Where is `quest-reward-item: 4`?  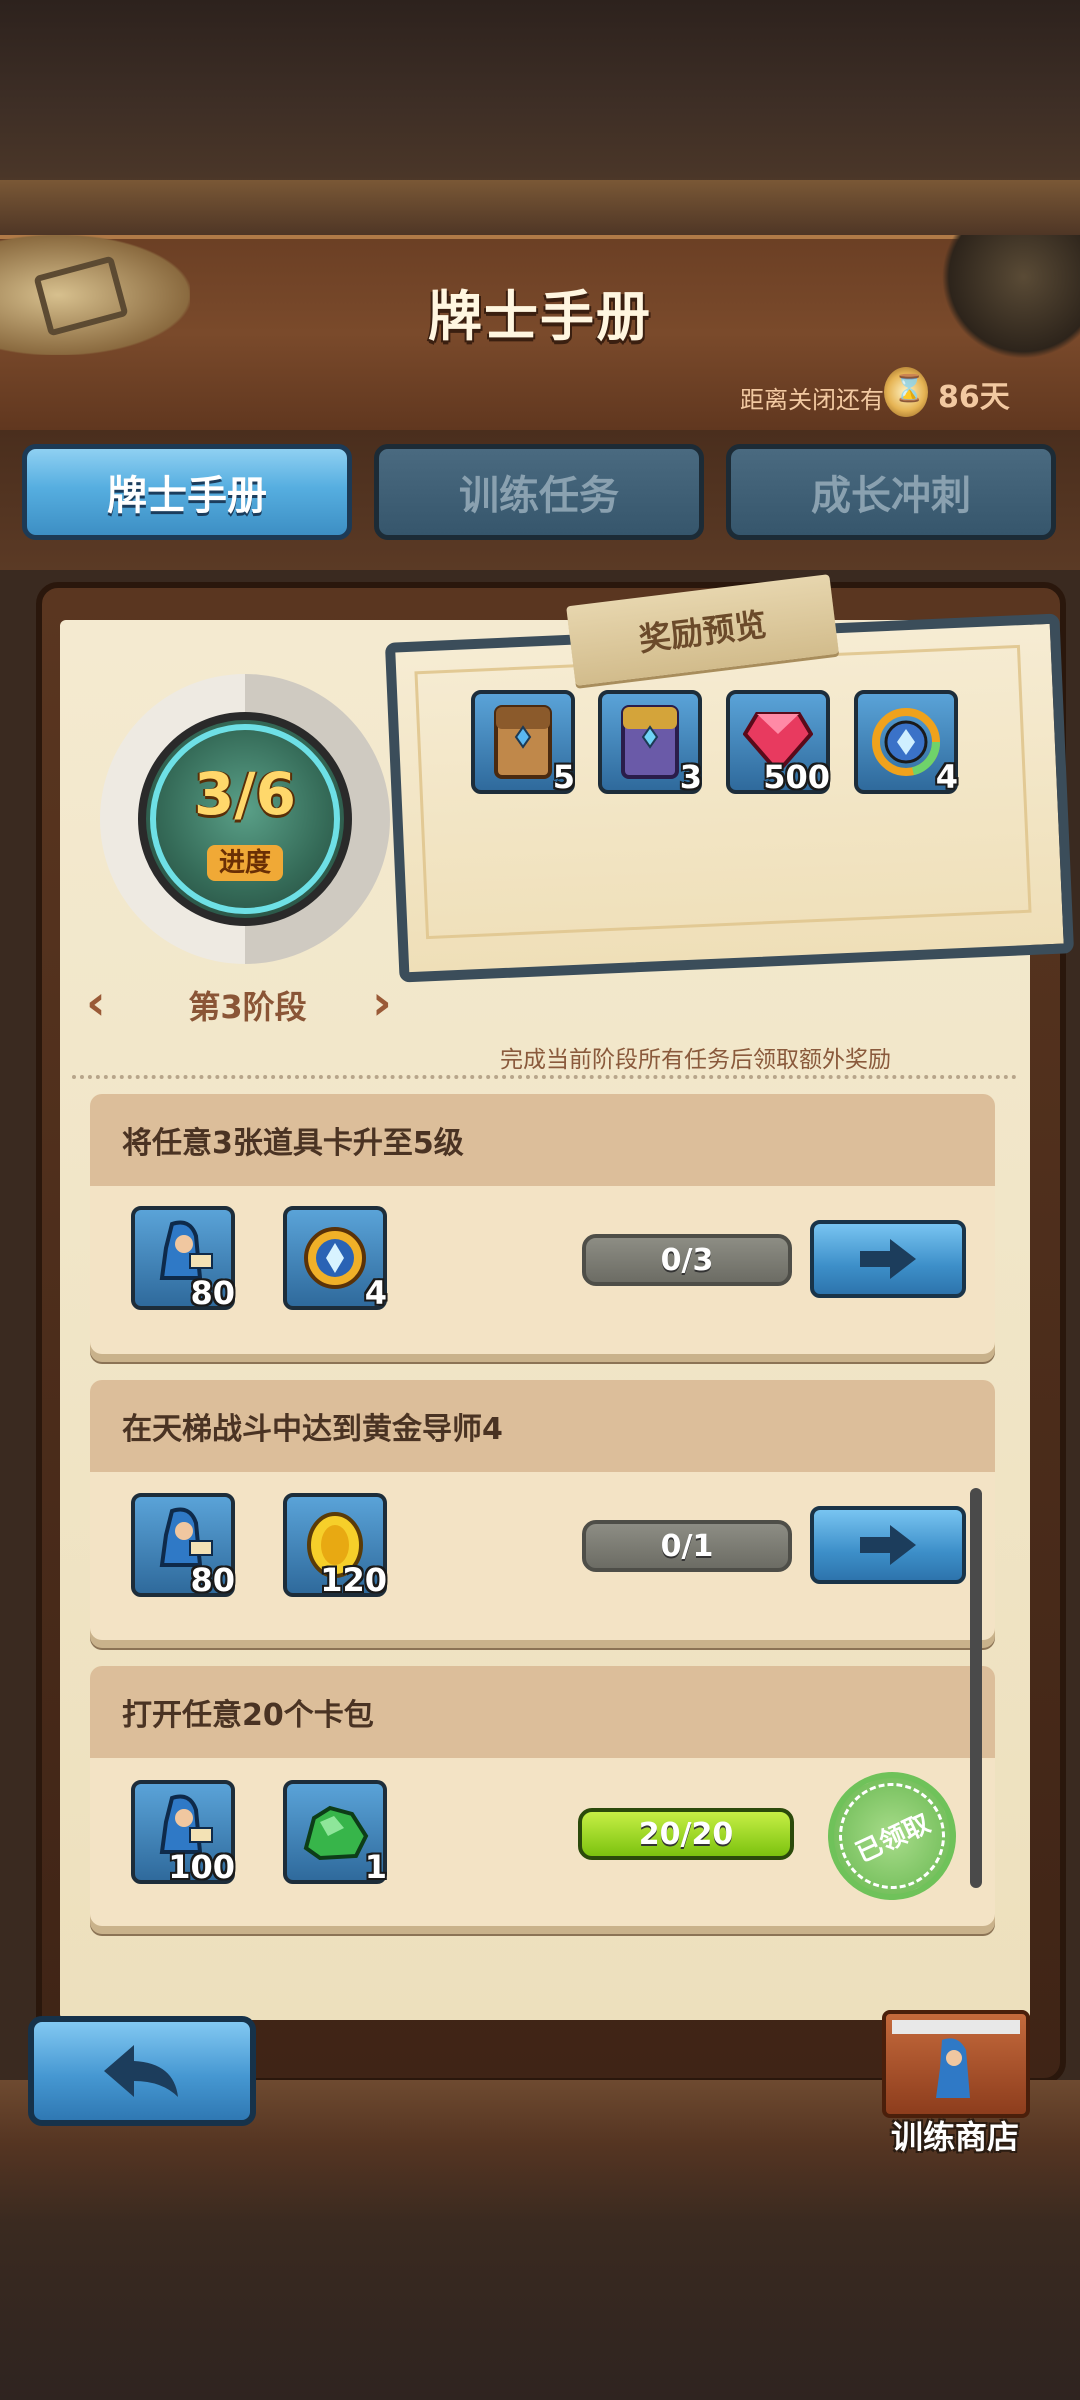 quest-reward-item: 4 is located at coordinates (335, 1259).